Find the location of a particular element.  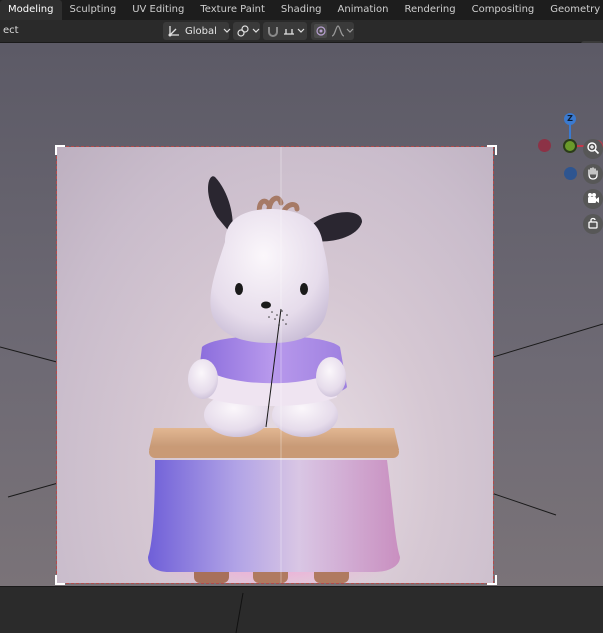

pan-button is located at coordinates (593, 174).